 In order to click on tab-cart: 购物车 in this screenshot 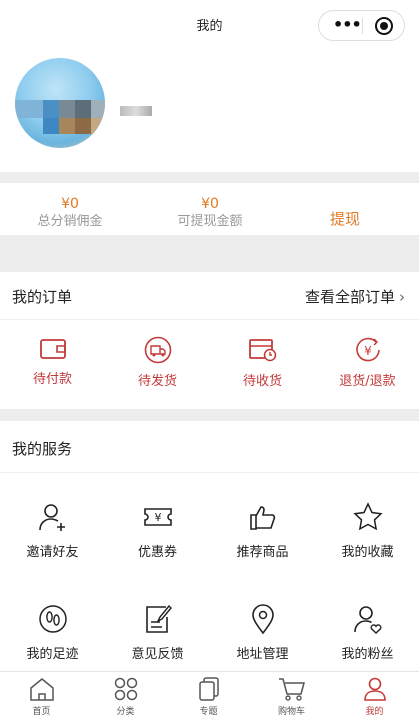, I will do `click(291, 696)`.